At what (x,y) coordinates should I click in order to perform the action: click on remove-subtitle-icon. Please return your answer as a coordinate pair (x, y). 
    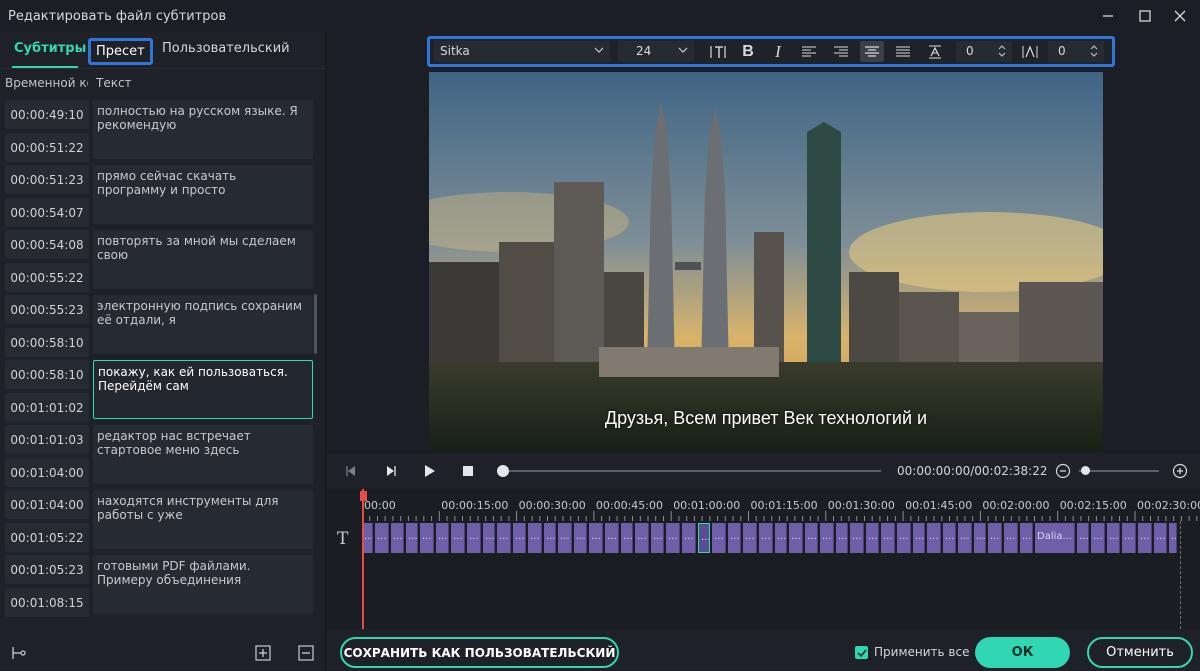
    Looking at the image, I should click on (306, 653).